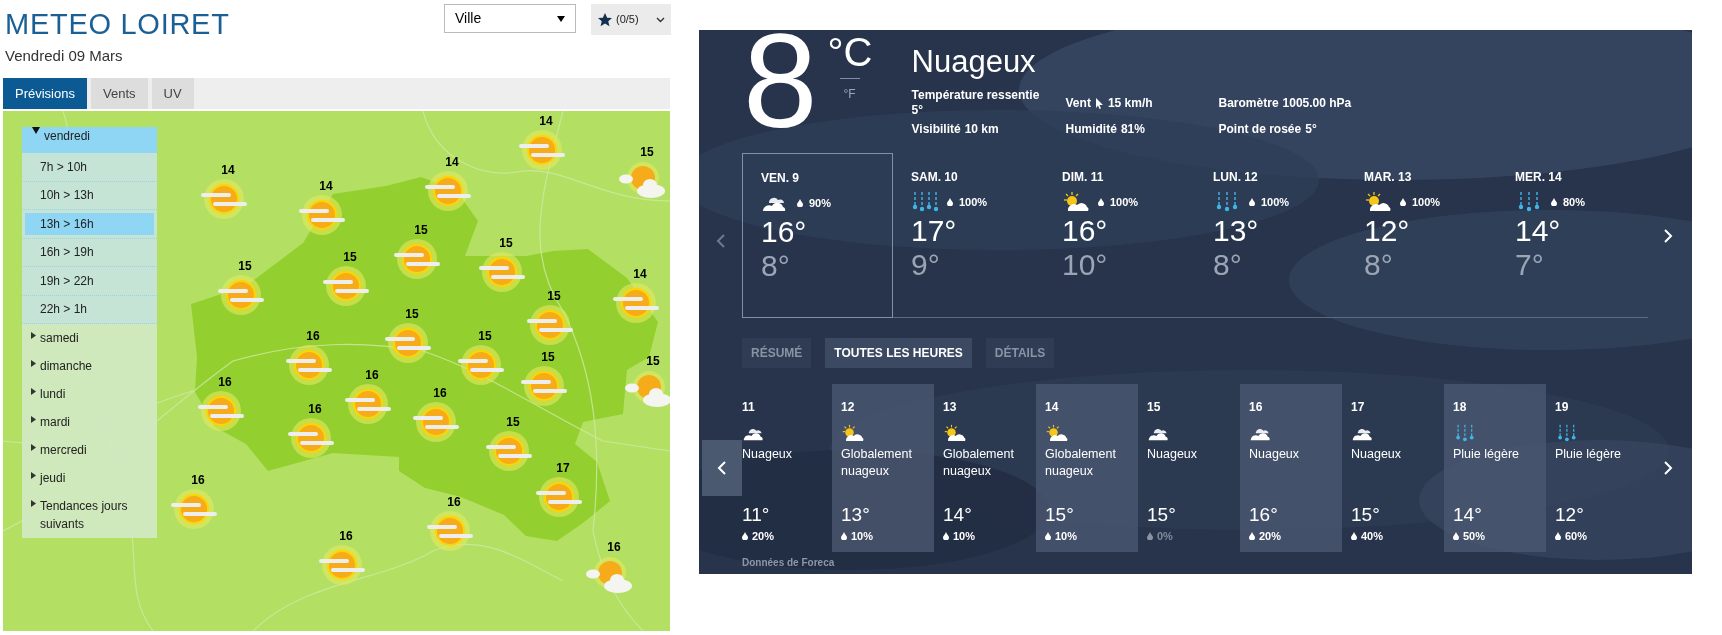  I want to click on day-card: DIM. 11 100% 16° 10°, so click(1119, 235).